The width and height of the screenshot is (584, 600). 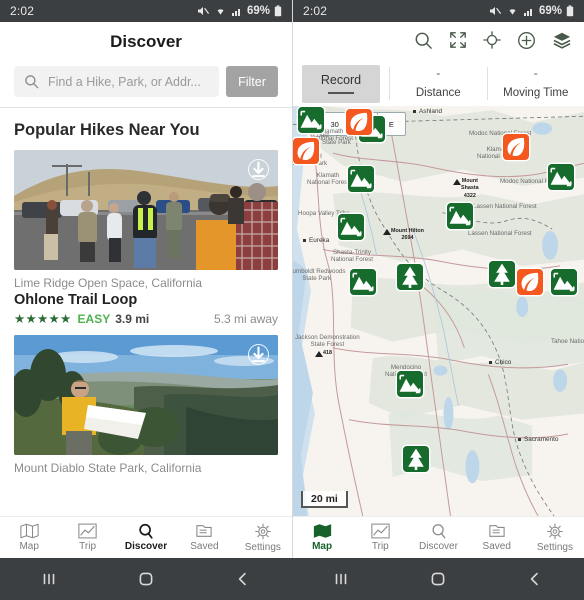 I want to click on hike-title: Ohlone Trail Loop, so click(x=76, y=300).